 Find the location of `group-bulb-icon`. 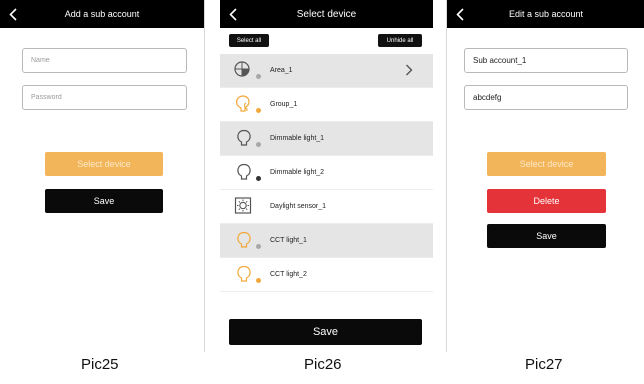

group-bulb-icon is located at coordinates (243, 103).